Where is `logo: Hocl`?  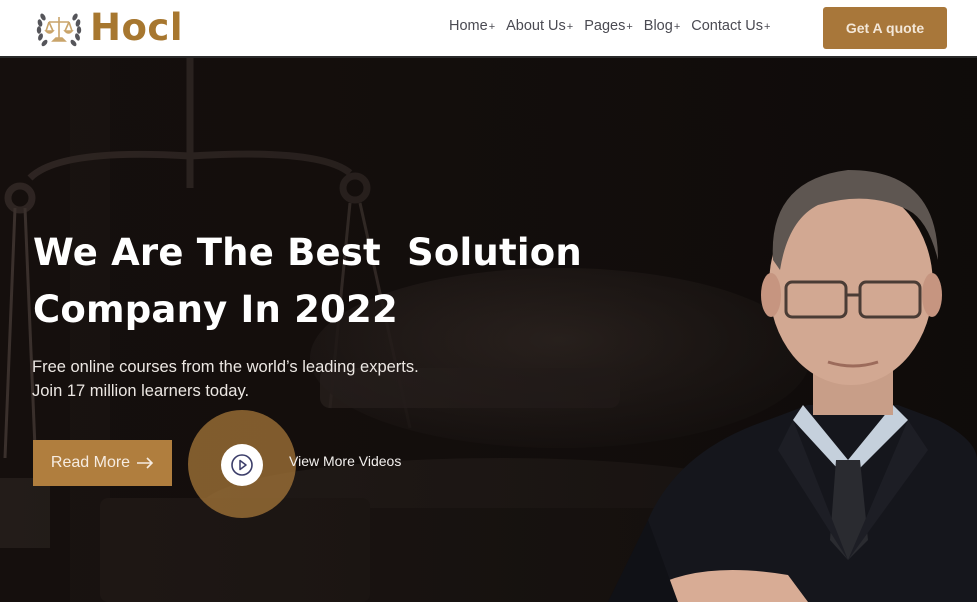
logo: Hocl is located at coordinates (108, 28).